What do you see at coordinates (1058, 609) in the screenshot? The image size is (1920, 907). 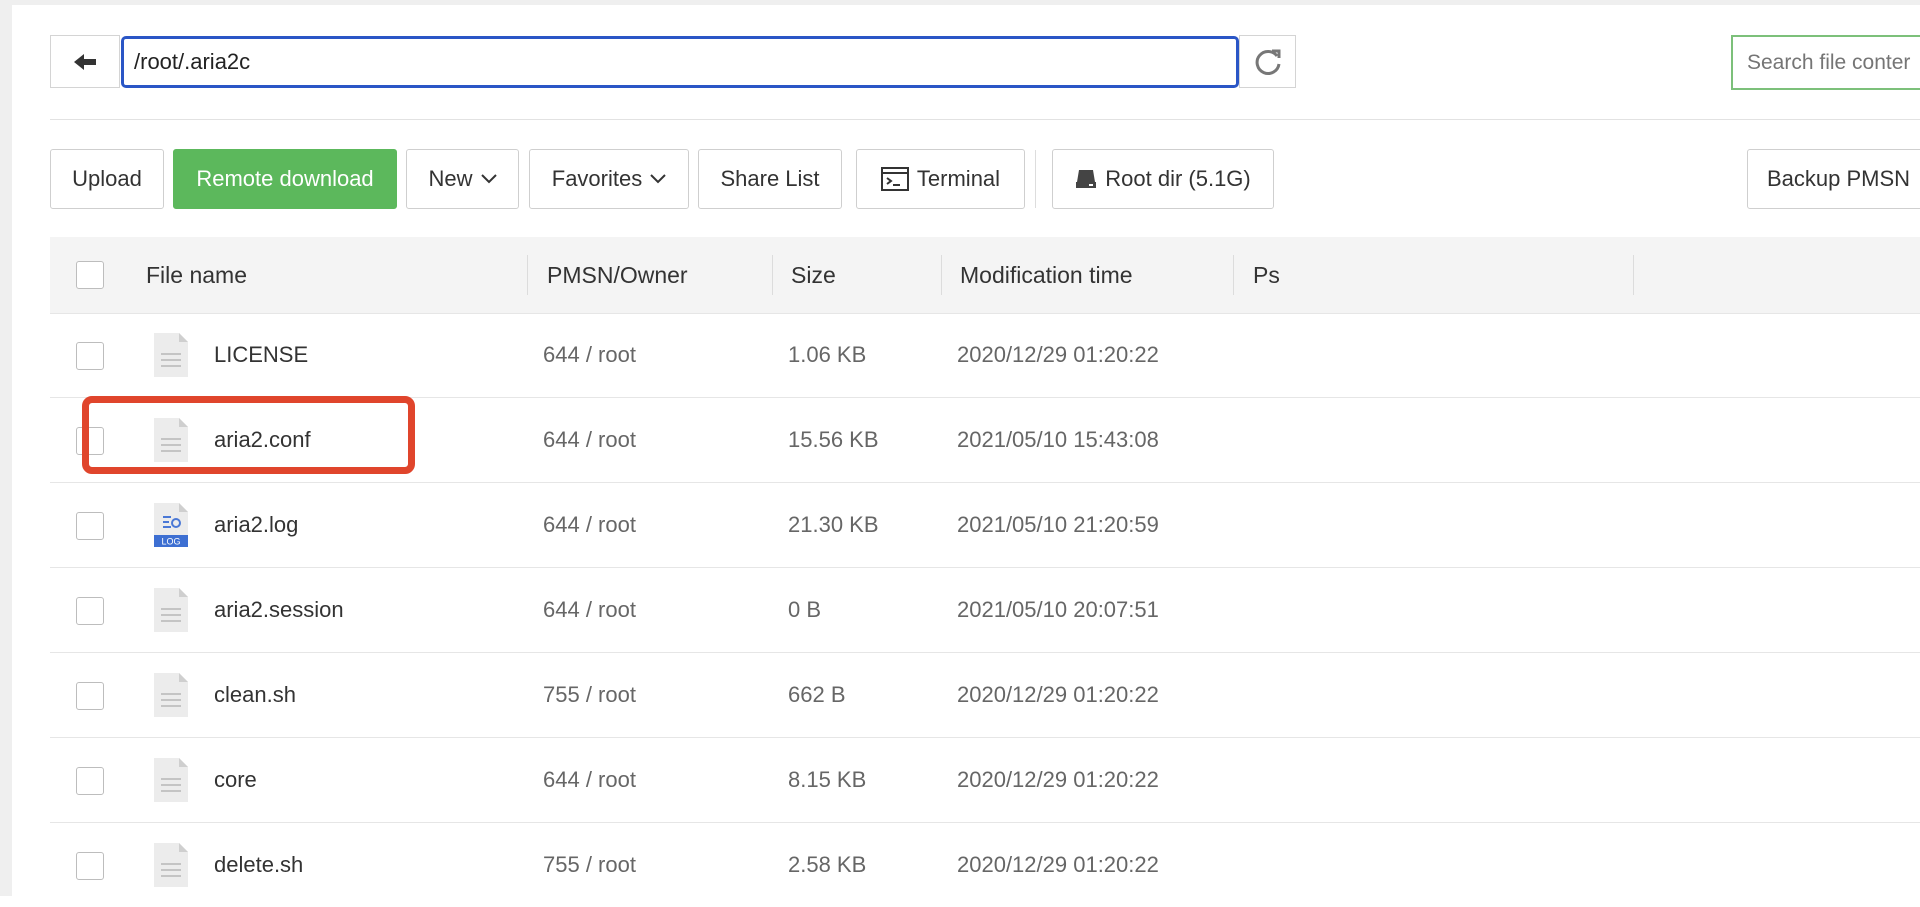 I see `file-mtime: 2021/05/10 20:07:51` at bounding box center [1058, 609].